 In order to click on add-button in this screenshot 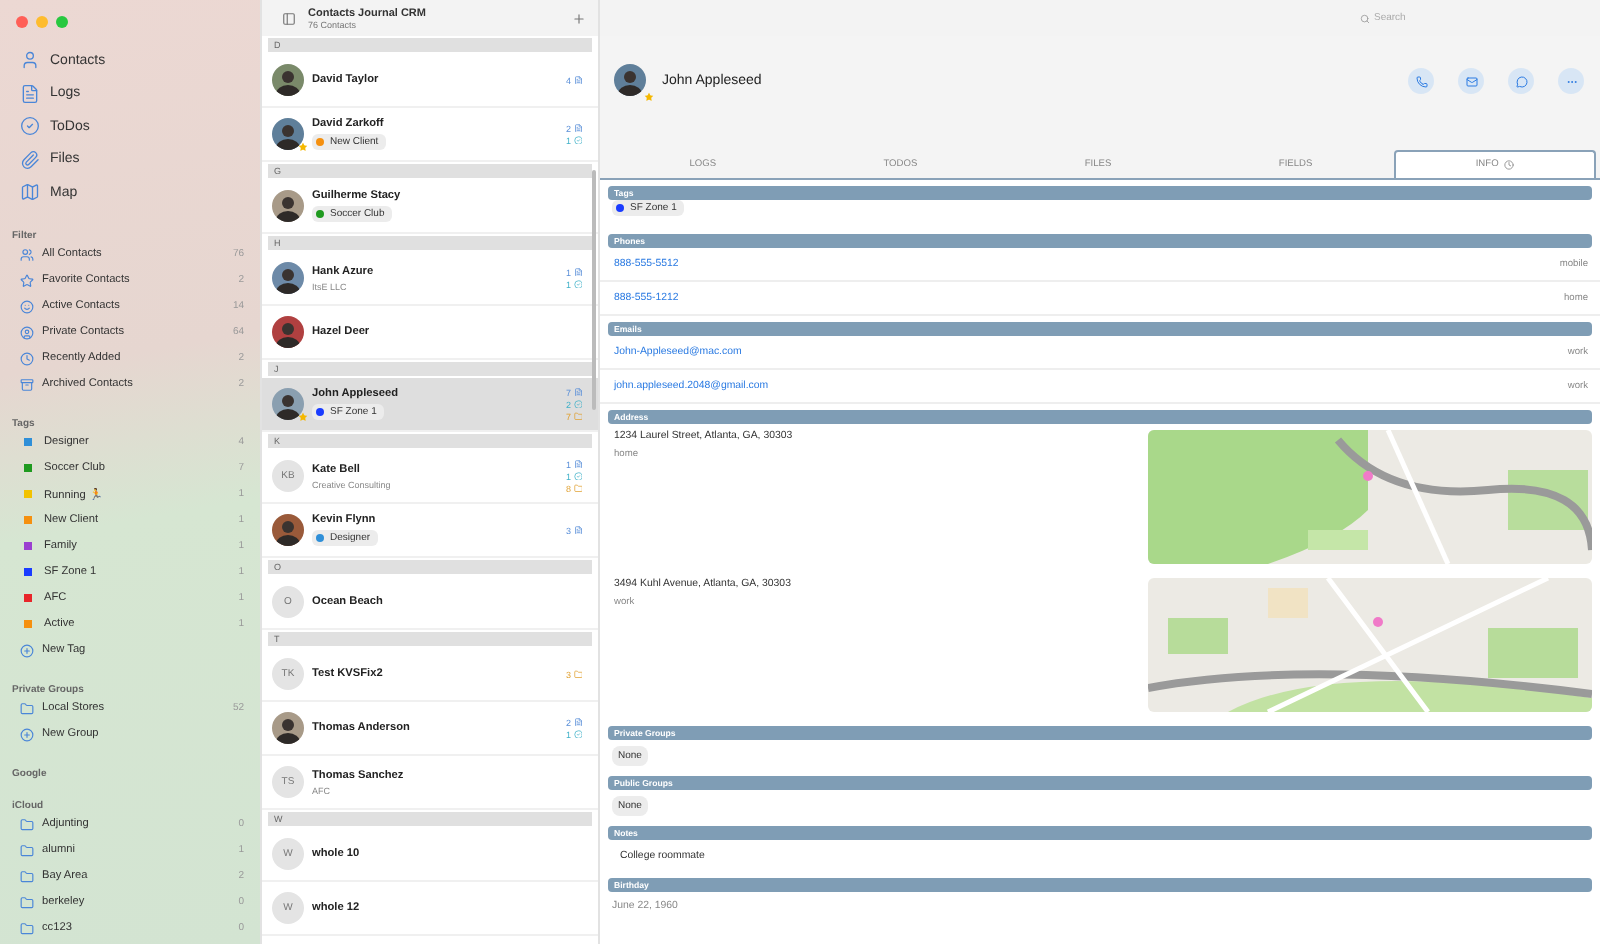, I will do `click(579, 18)`.